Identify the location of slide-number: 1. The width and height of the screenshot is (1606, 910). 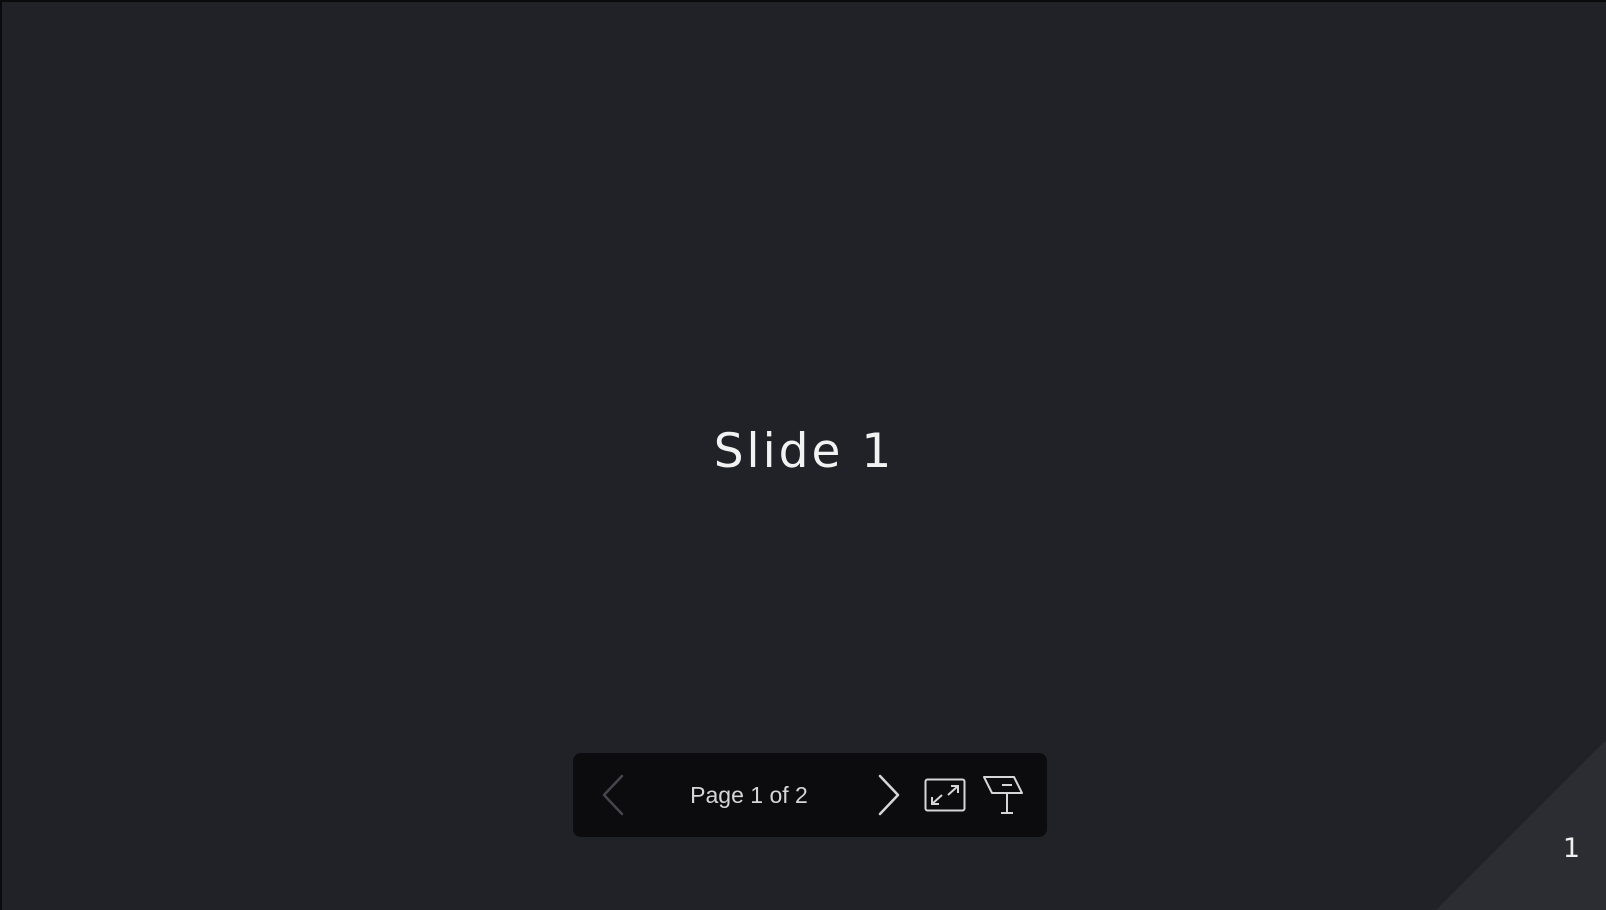
(1571, 848).